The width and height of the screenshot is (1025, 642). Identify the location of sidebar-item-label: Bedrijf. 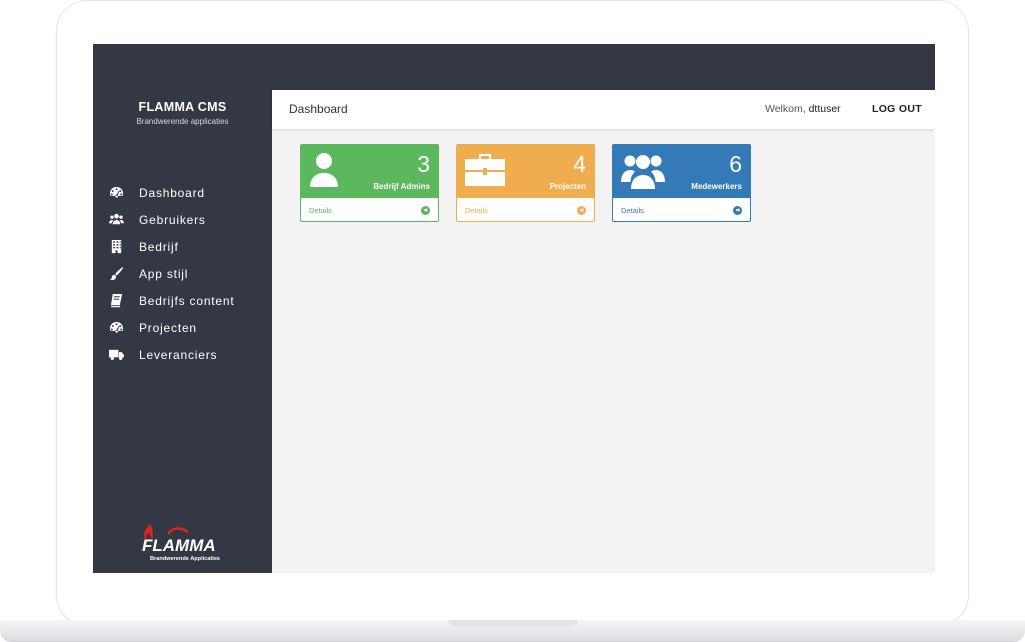
(159, 246).